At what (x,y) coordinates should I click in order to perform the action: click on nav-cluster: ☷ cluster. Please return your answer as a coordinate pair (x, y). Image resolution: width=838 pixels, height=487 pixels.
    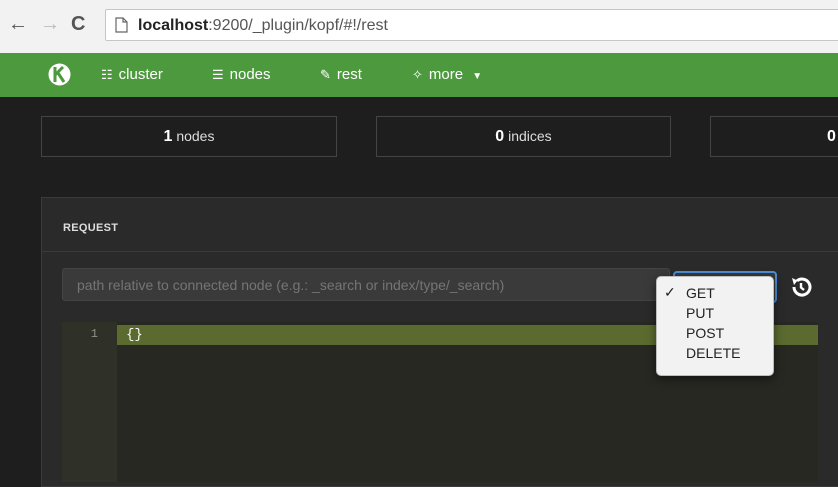
    Looking at the image, I should click on (132, 75).